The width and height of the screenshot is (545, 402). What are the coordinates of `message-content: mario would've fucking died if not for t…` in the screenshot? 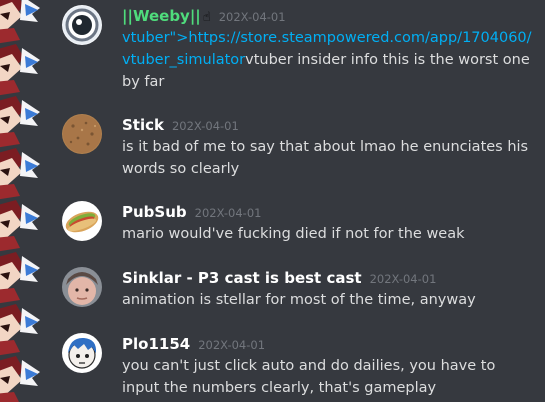 It's located at (293, 234).